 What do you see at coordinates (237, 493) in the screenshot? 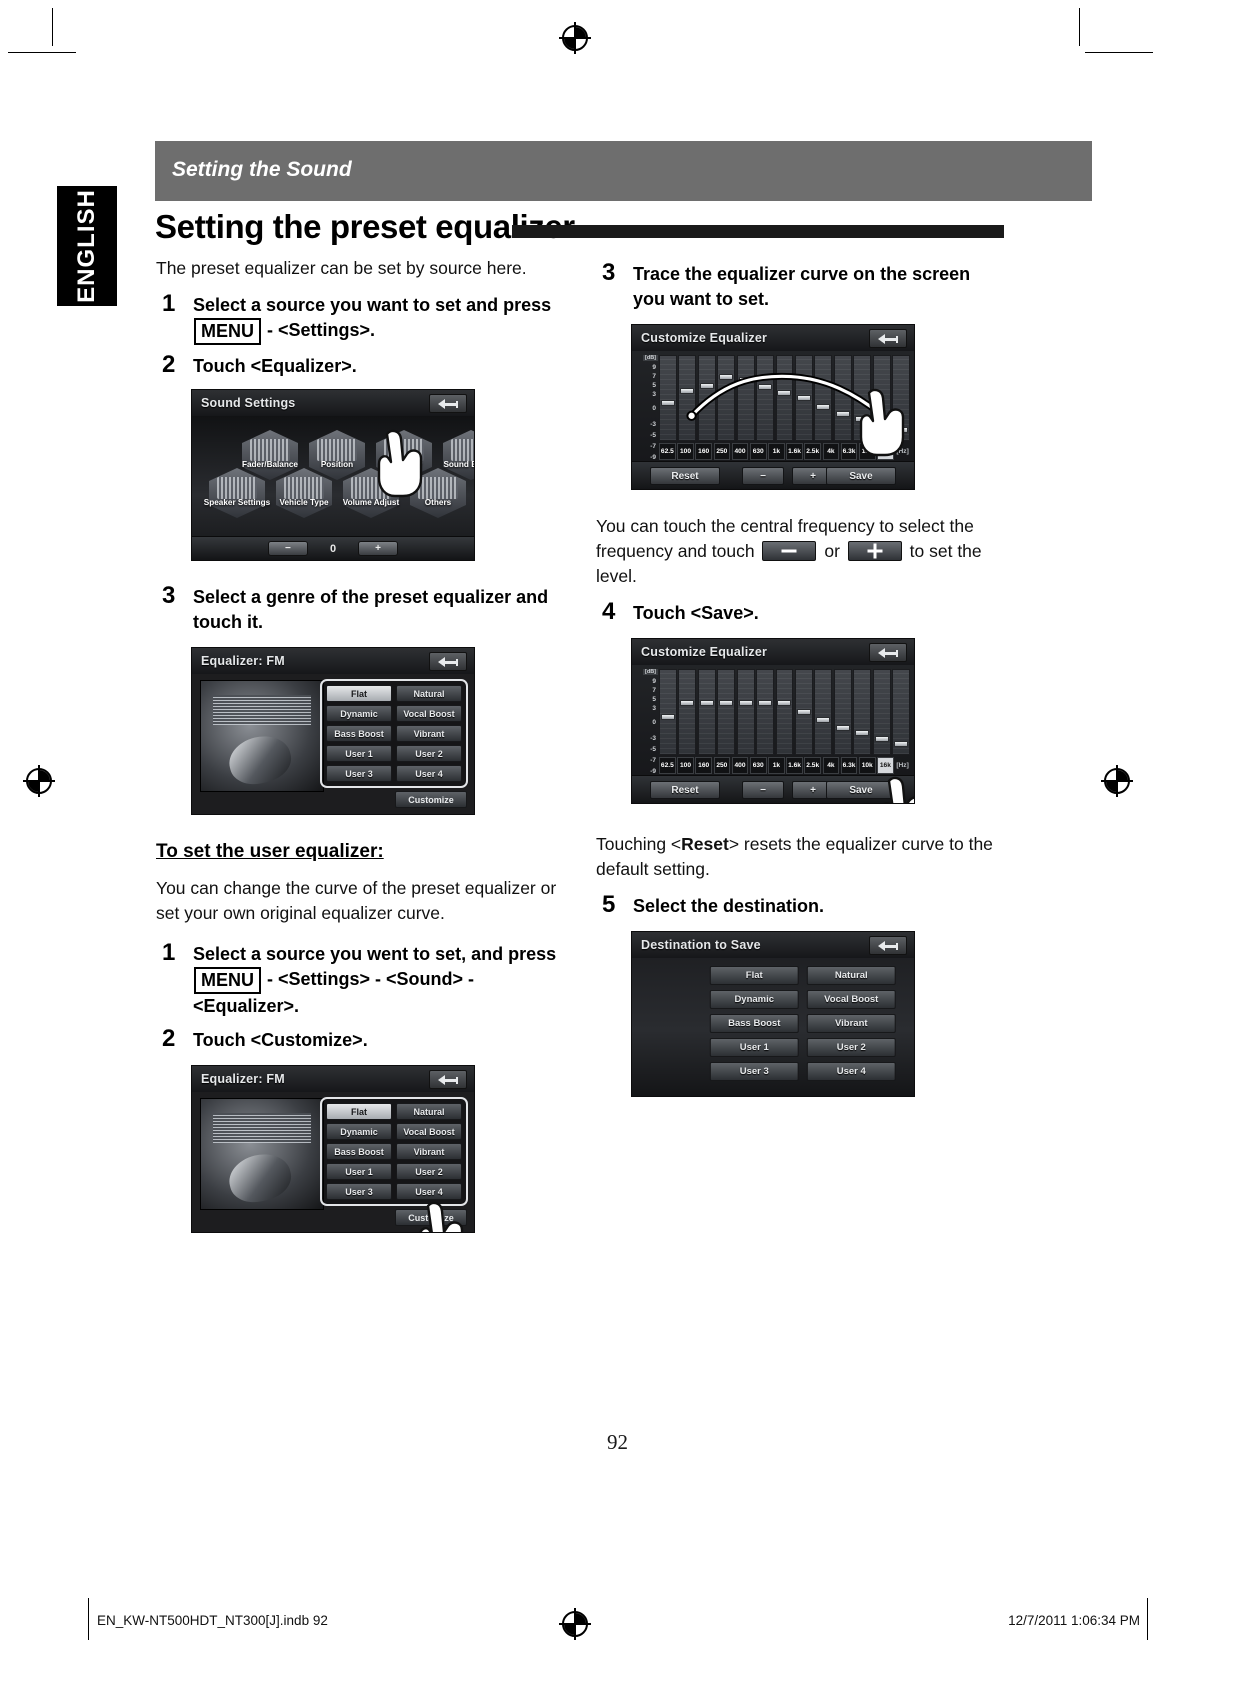
I see `tile-speaker-settings: Speaker Settings` at bounding box center [237, 493].